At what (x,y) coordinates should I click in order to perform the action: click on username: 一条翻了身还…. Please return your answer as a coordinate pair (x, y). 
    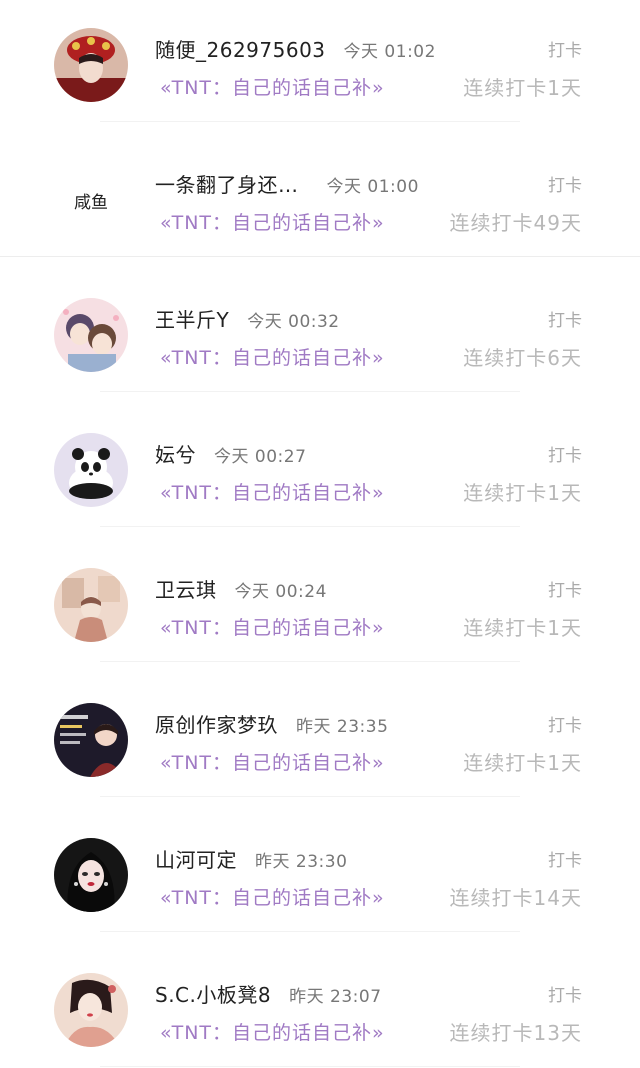
    Looking at the image, I should click on (227, 183).